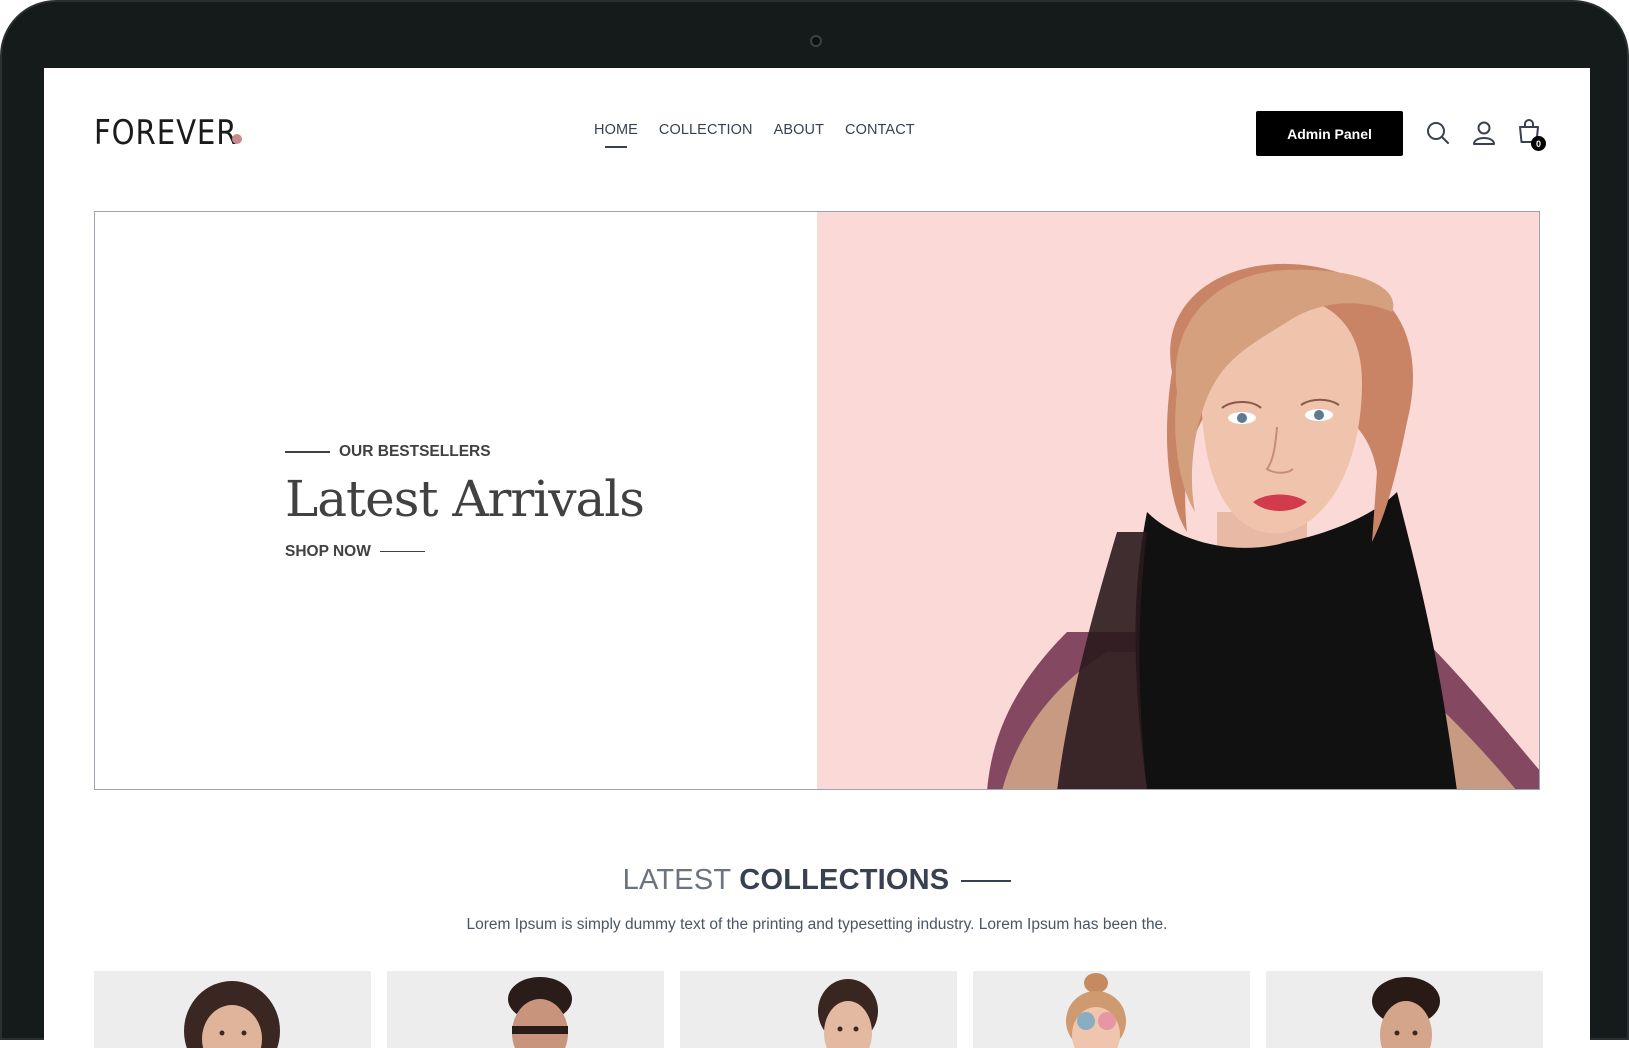 Image resolution: width=1629 pixels, height=1048 pixels. What do you see at coordinates (616, 135) in the screenshot?
I see `nav-item-home: HOME` at bounding box center [616, 135].